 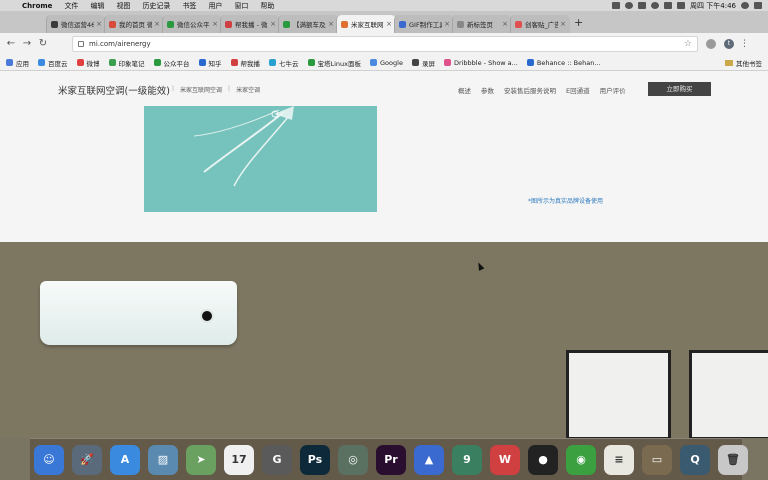 What do you see at coordinates (428, 63) in the screenshot?
I see `bookmark-label: 录屏` at bounding box center [428, 63].